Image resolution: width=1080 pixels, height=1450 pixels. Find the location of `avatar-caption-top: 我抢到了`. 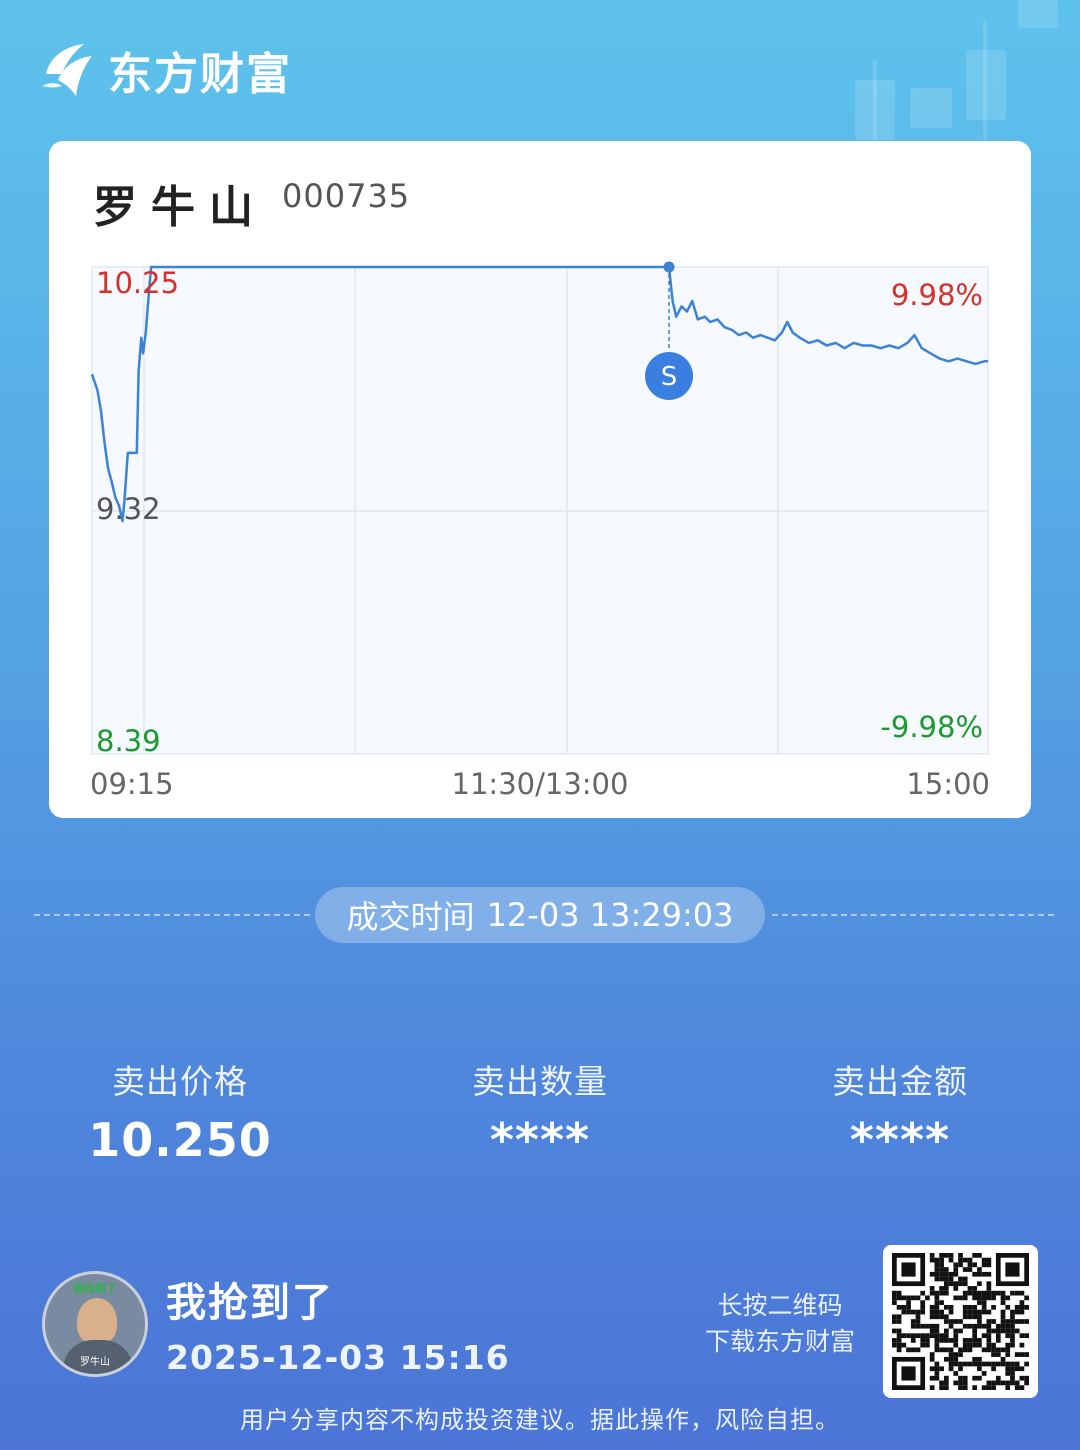

avatar-caption-top: 我抢到了 is located at coordinates (95, 1288).